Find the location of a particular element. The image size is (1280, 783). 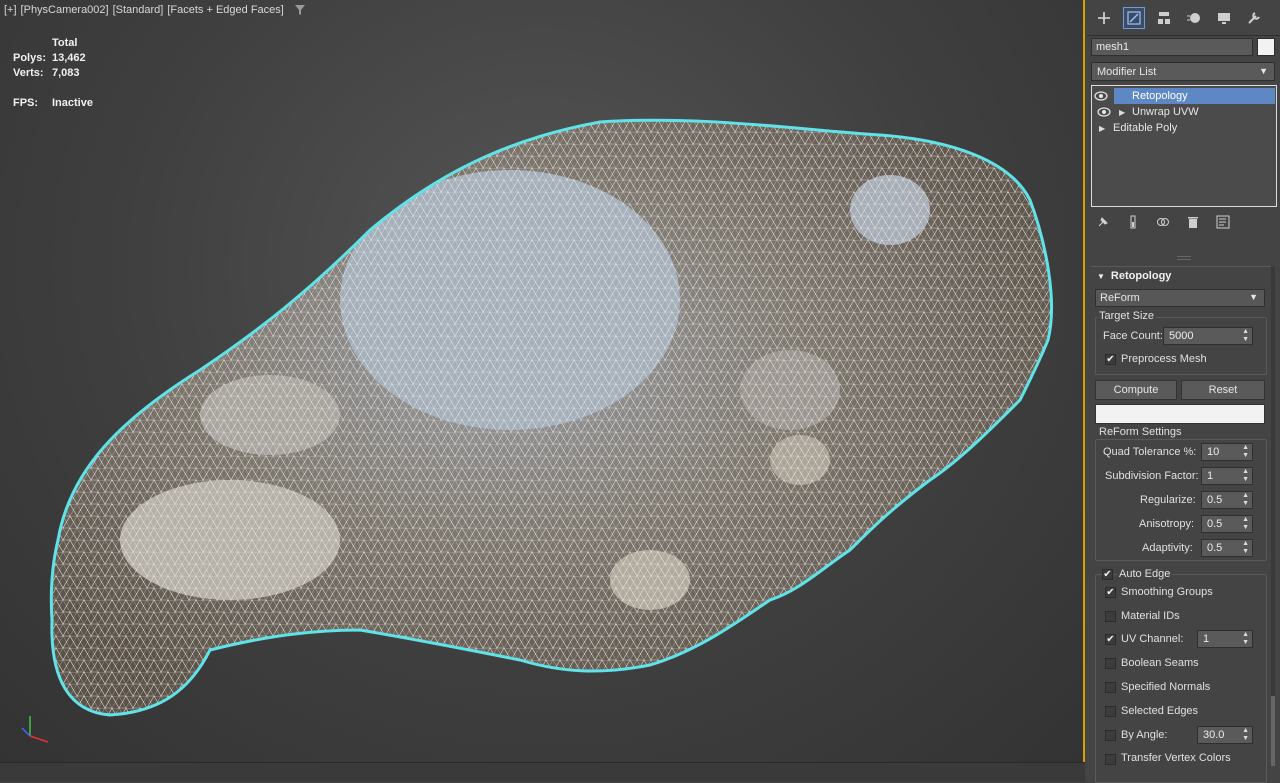

uv-channel-checkbox: ✔ is located at coordinates (1110, 639).